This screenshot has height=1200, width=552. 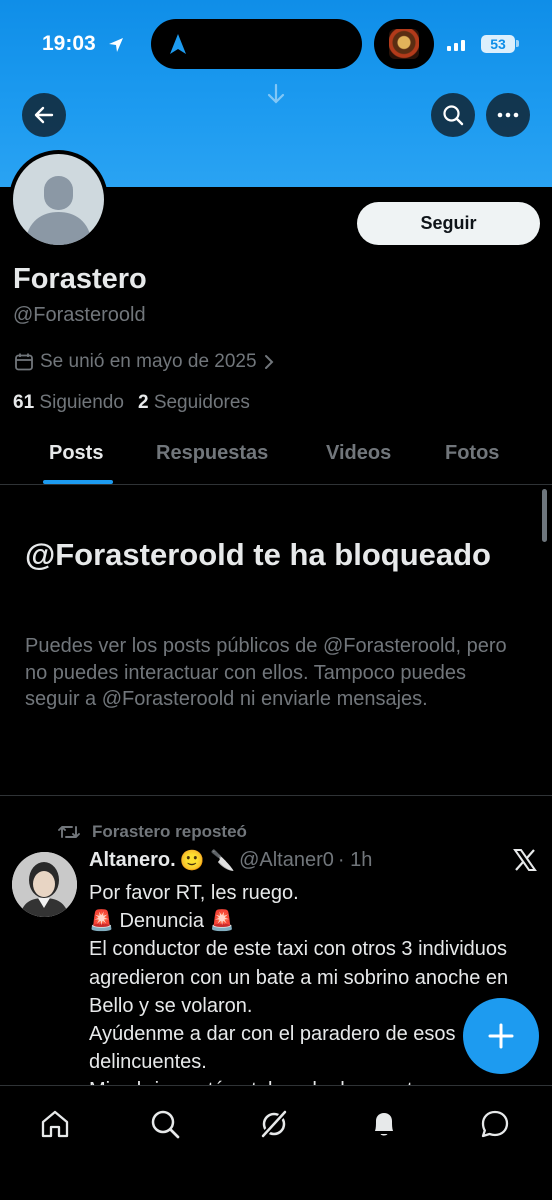 I want to click on nav-messages, so click(x=495, y=1124).